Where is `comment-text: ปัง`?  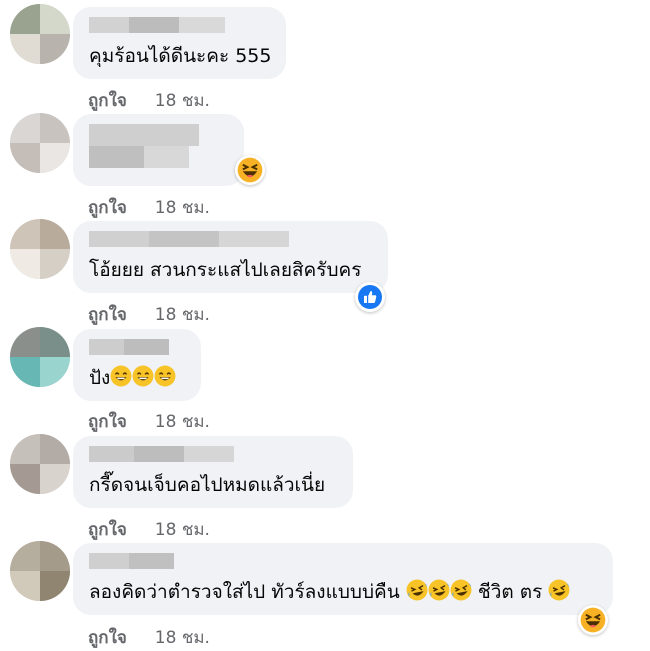
comment-text: ปัง is located at coordinates (132, 377).